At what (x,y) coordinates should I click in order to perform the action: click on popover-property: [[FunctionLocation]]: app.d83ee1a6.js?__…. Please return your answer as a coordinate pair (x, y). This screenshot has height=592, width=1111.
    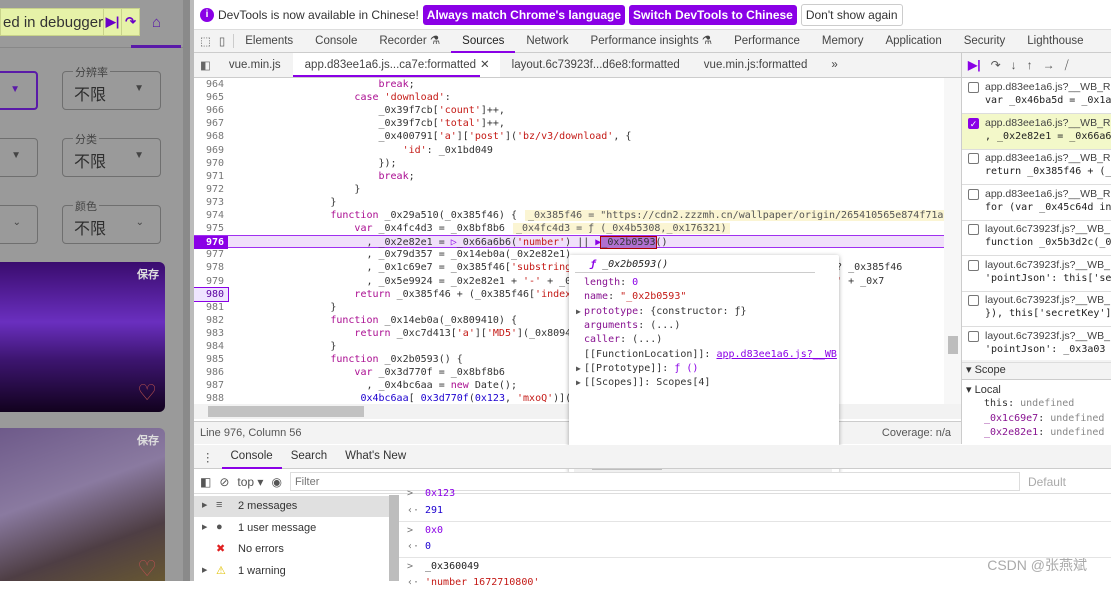
    Looking at the image, I should click on (710, 354).